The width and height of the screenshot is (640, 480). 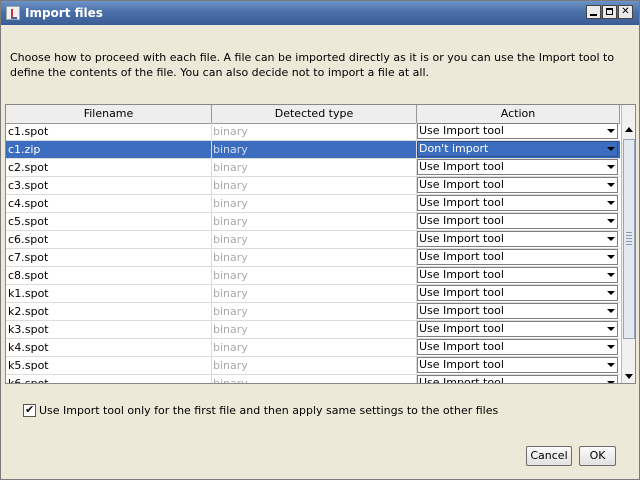 What do you see at coordinates (314, 114) in the screenshot?
I see `column-header-detected-type: Detected type` at bounding box center [314, 114].